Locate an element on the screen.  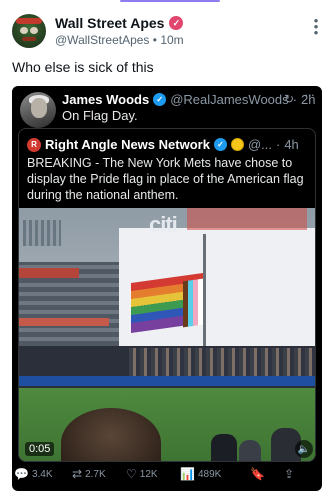
like-icon: ♡ is located at coordinates (131, 474).